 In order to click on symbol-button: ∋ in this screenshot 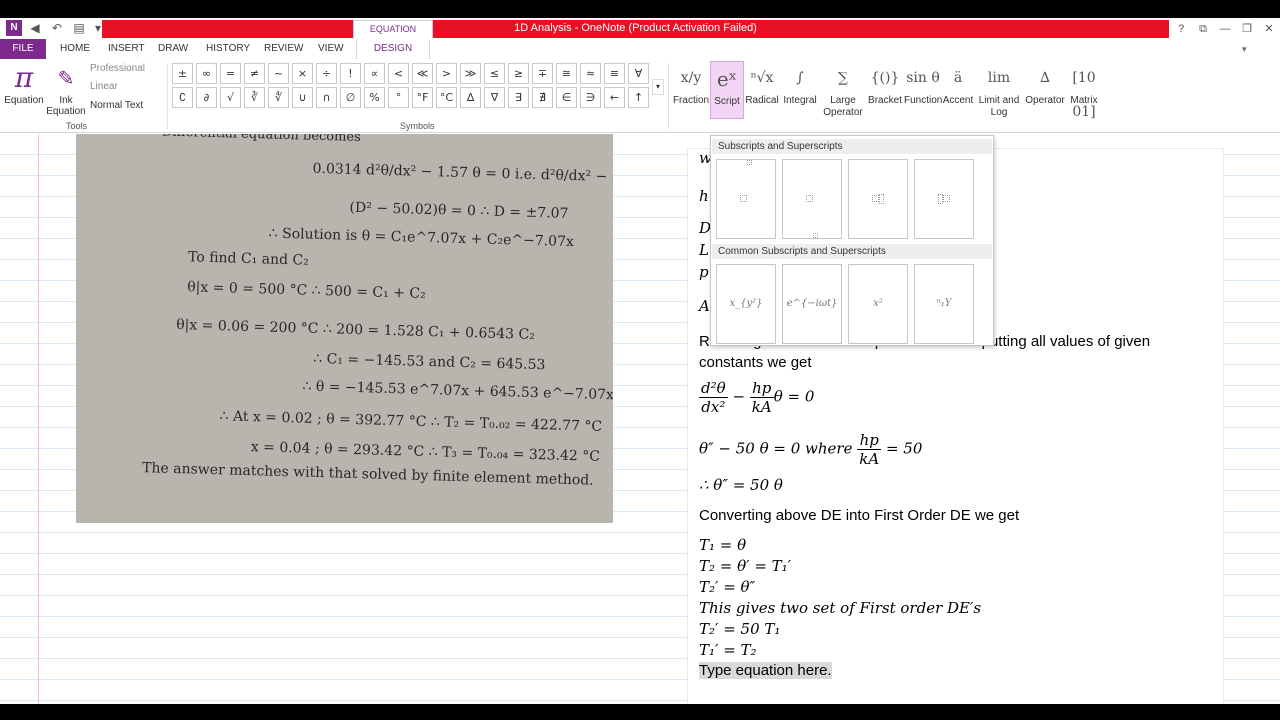, I will do `click(590, 97)`.